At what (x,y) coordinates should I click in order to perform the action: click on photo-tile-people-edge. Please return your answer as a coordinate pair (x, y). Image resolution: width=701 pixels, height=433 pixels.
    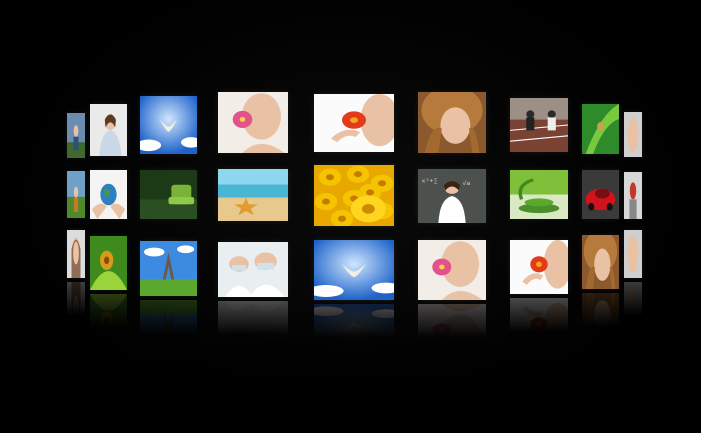
    Looking at the image, I should click on (633, 195).